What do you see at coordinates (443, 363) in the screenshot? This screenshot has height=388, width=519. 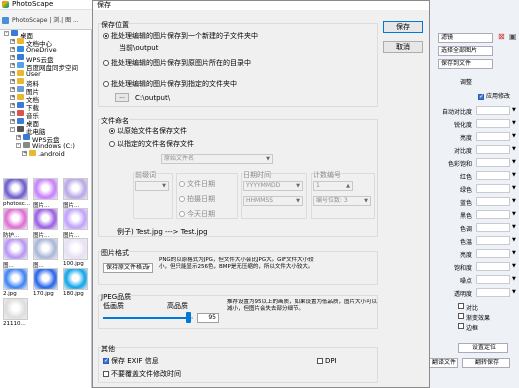 I see `translate-file-button: 翻译文件` at bounding box center [443, 363].